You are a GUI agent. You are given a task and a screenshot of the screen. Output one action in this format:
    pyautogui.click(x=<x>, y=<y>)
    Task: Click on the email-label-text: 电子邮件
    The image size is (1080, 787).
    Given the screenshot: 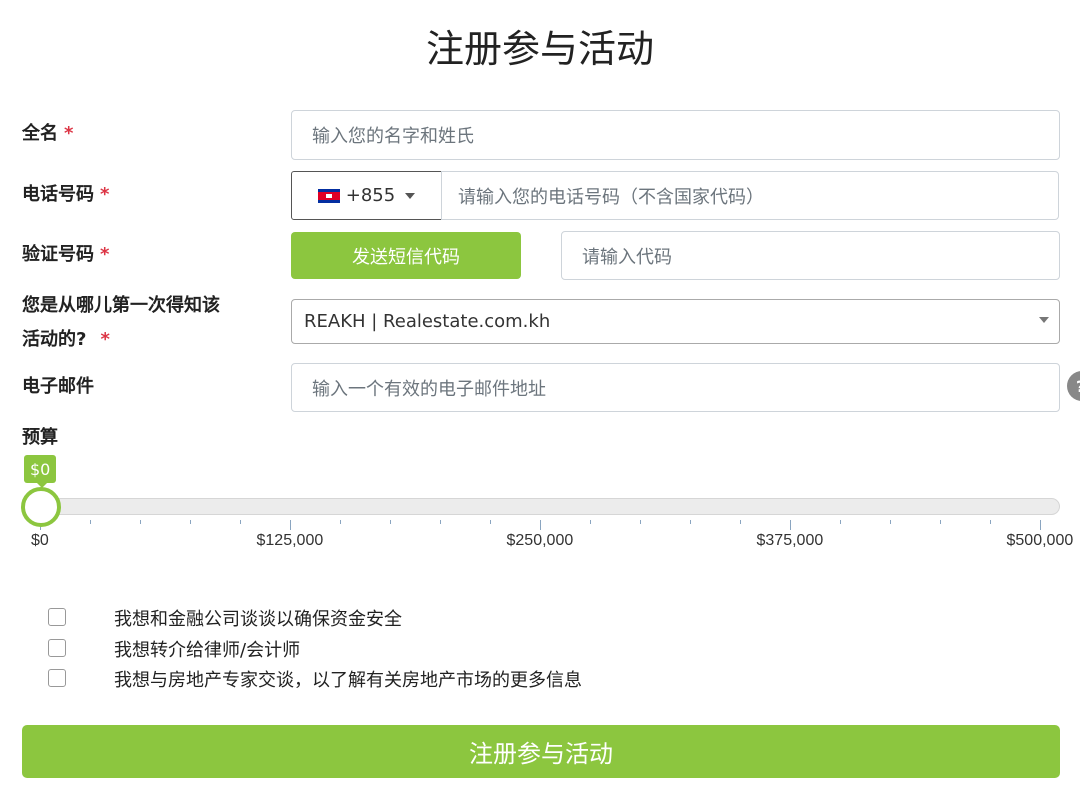 What is the action you would take?
    pyautogui.click(x=58, y=386)
    